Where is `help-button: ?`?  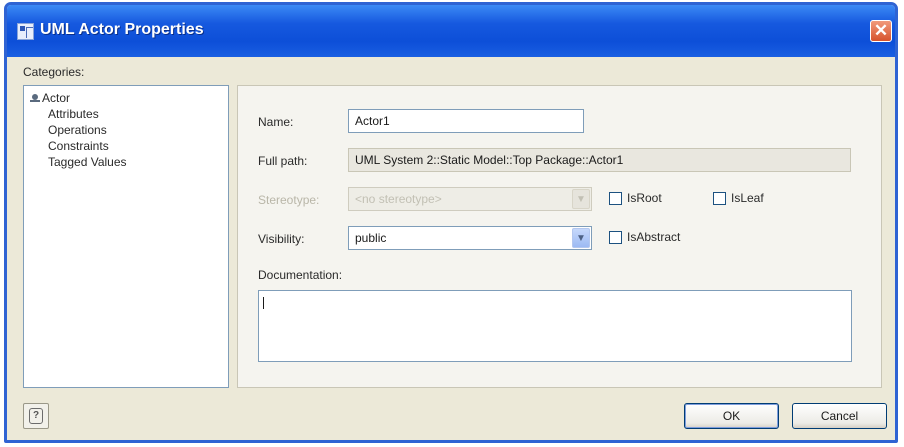 help-button: ? is located at coordinates (36, 416).